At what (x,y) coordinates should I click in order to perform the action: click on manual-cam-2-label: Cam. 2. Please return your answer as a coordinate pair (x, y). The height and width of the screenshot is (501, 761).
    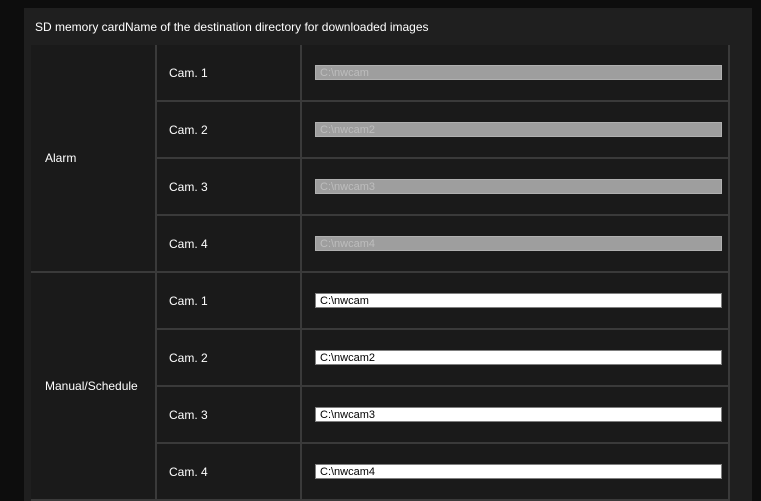
    Looking at the image, I should click on (229, 358).